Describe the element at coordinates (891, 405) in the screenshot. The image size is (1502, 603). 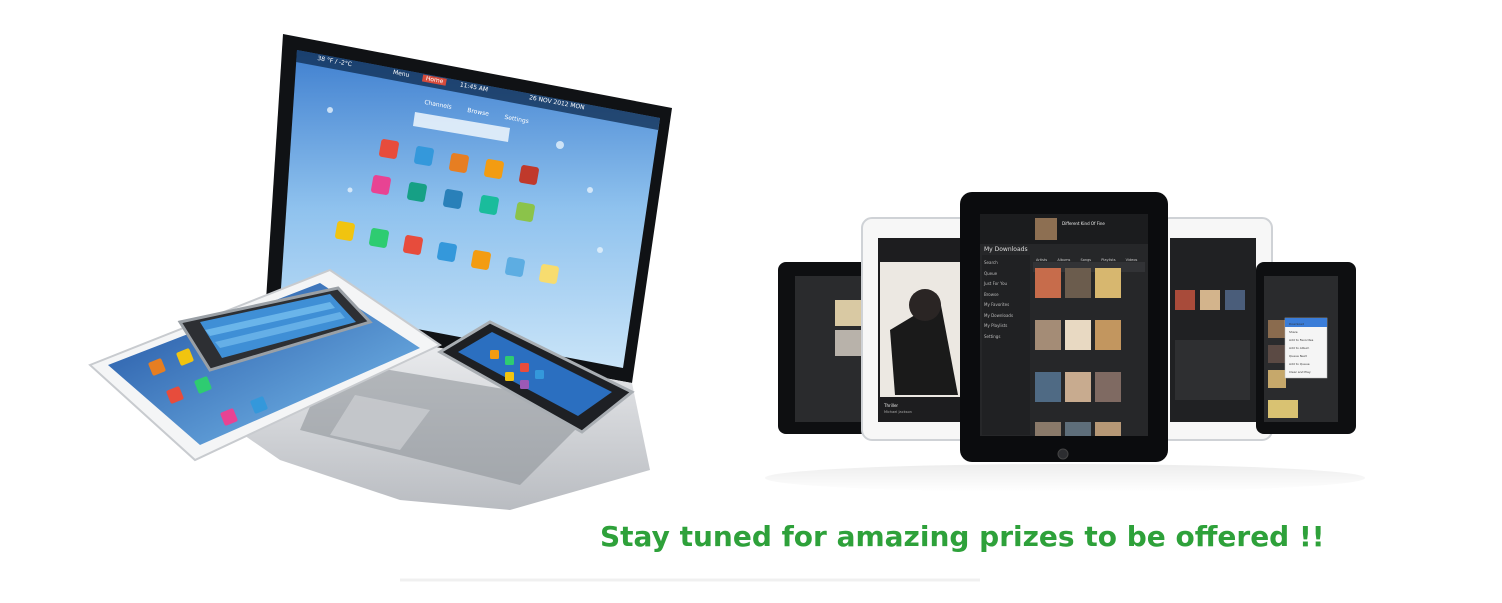
I see `album-title: Thriller` at that location.